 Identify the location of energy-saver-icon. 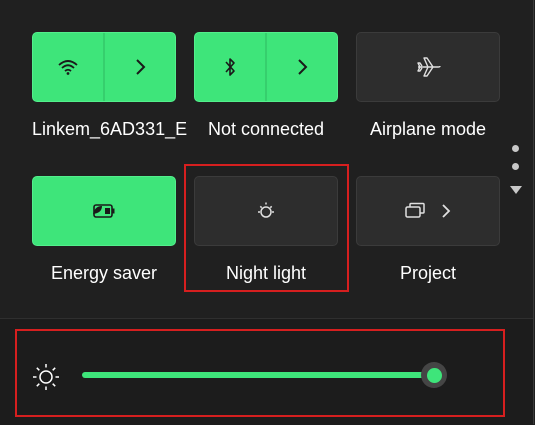
(104, 211).